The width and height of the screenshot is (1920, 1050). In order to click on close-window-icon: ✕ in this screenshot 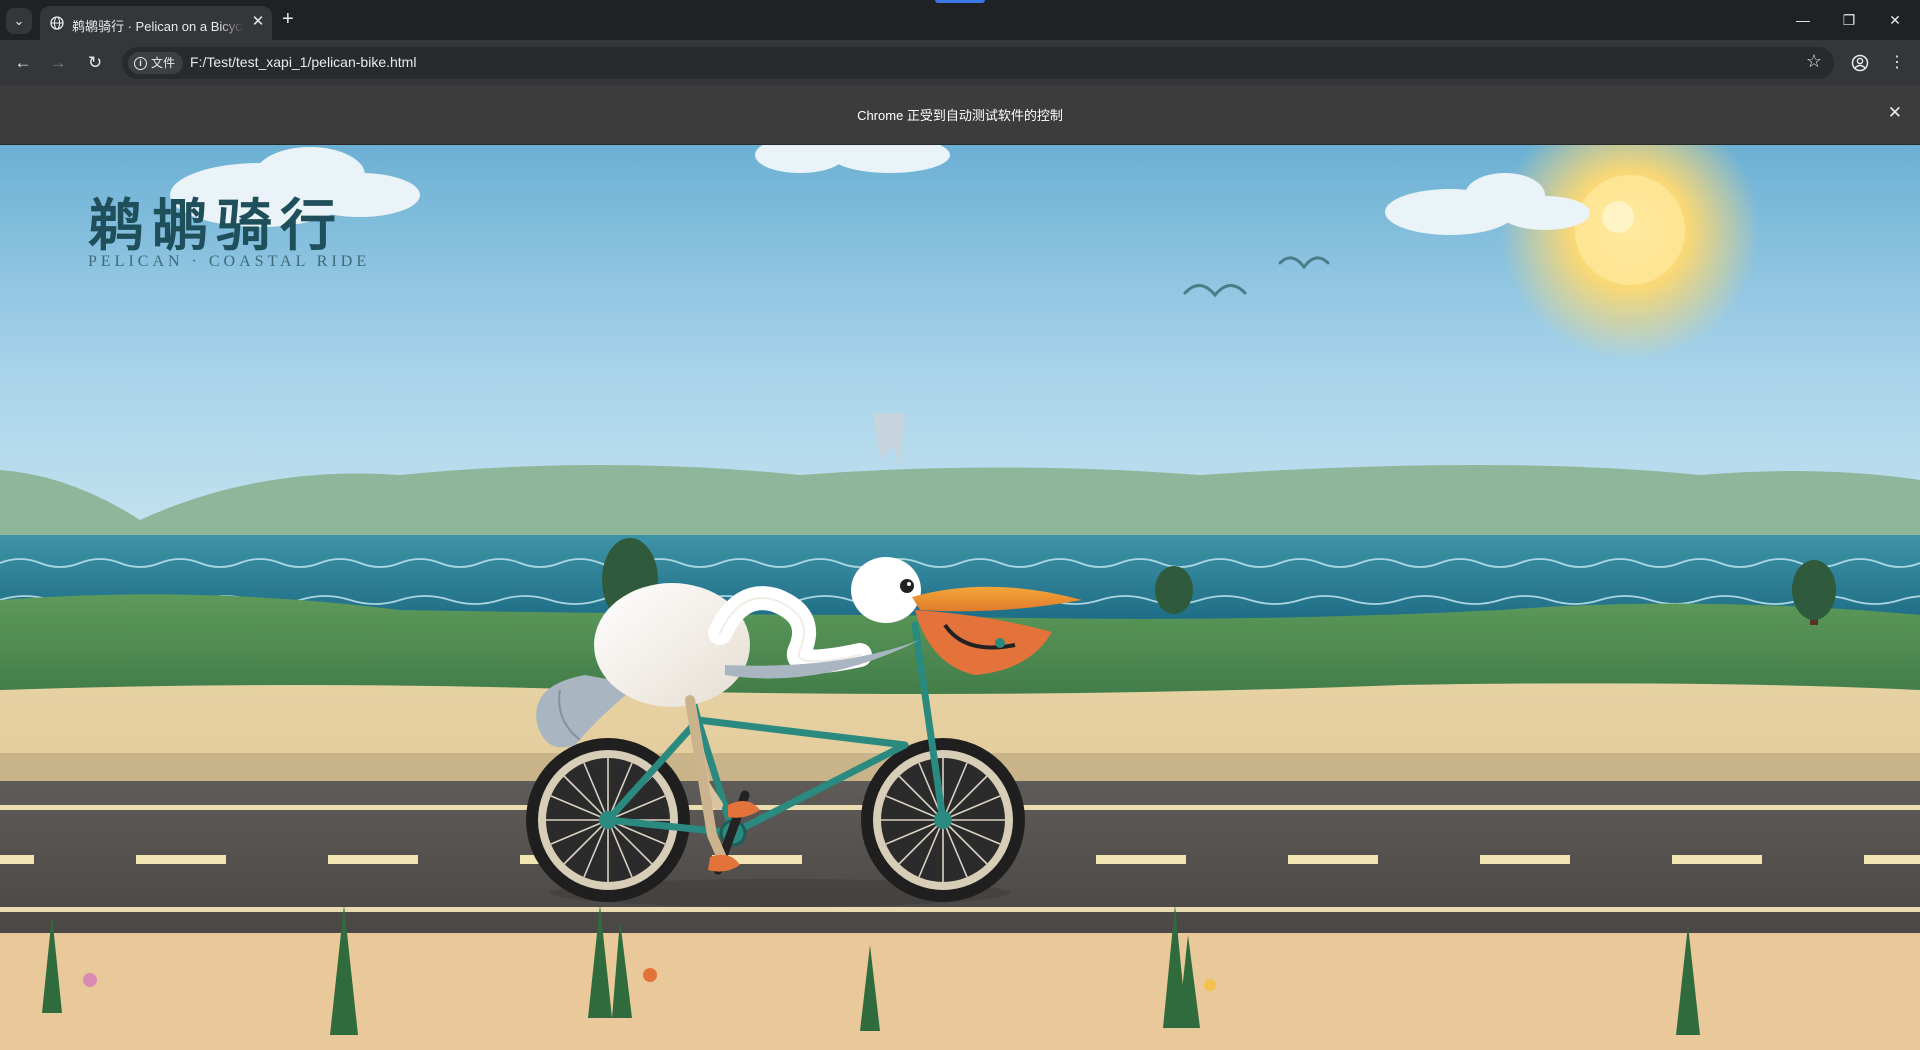, I will do `click(1895, 20)`.